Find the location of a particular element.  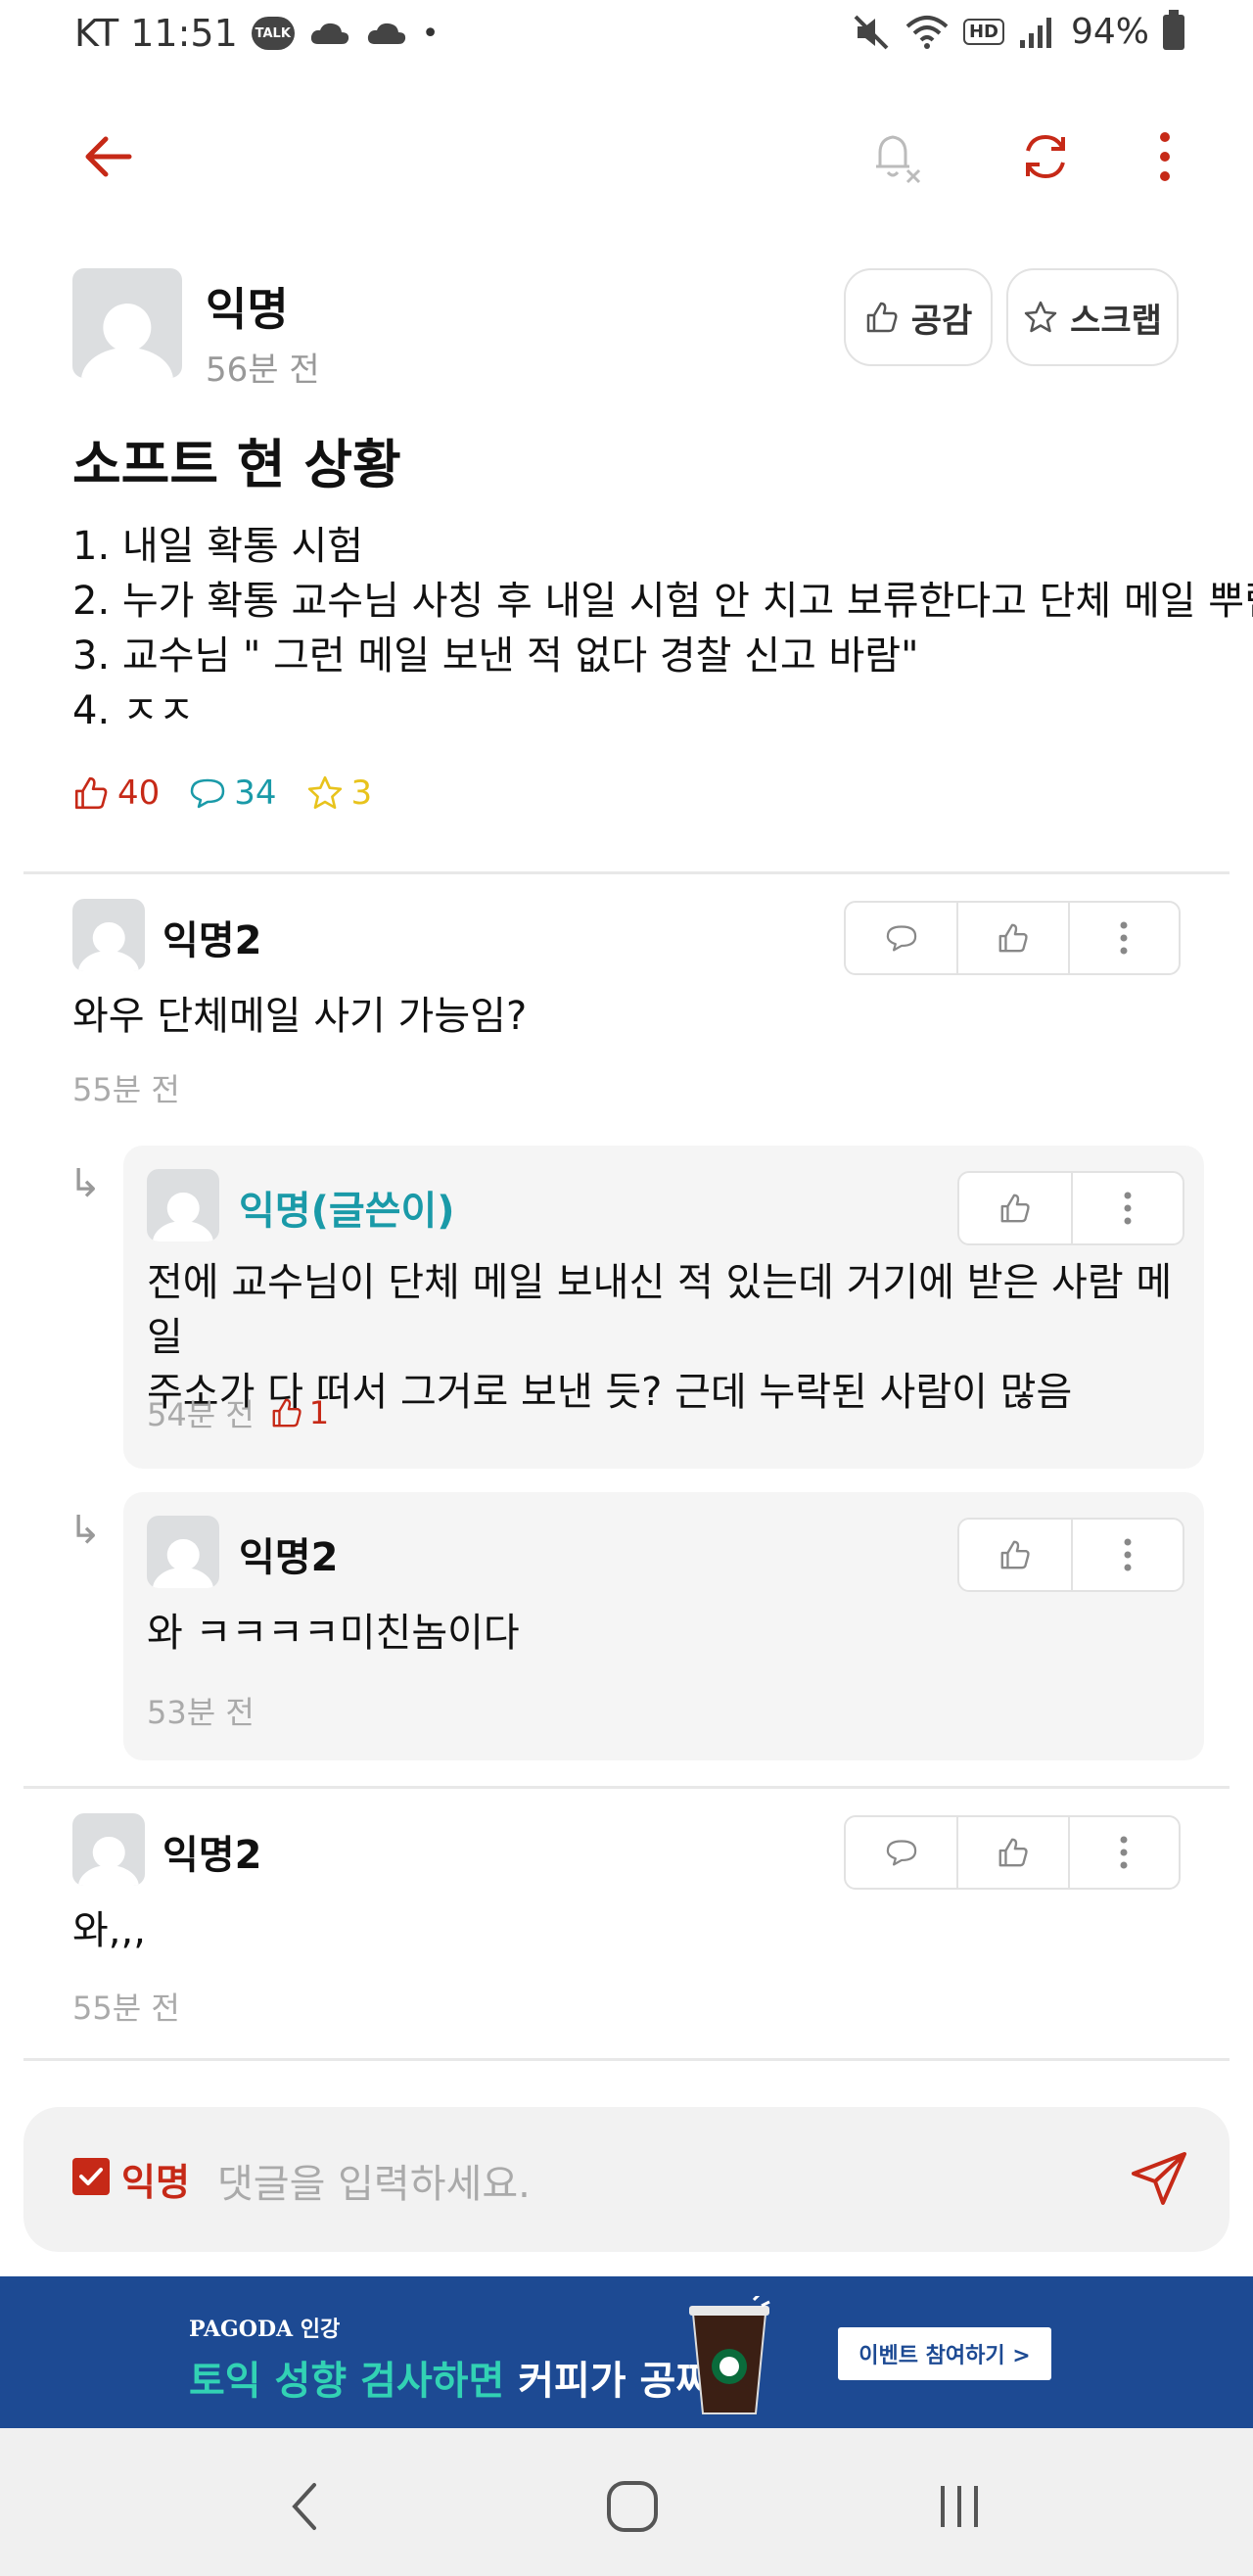

nav-recents-icon is located at coordinates (959, 2506).